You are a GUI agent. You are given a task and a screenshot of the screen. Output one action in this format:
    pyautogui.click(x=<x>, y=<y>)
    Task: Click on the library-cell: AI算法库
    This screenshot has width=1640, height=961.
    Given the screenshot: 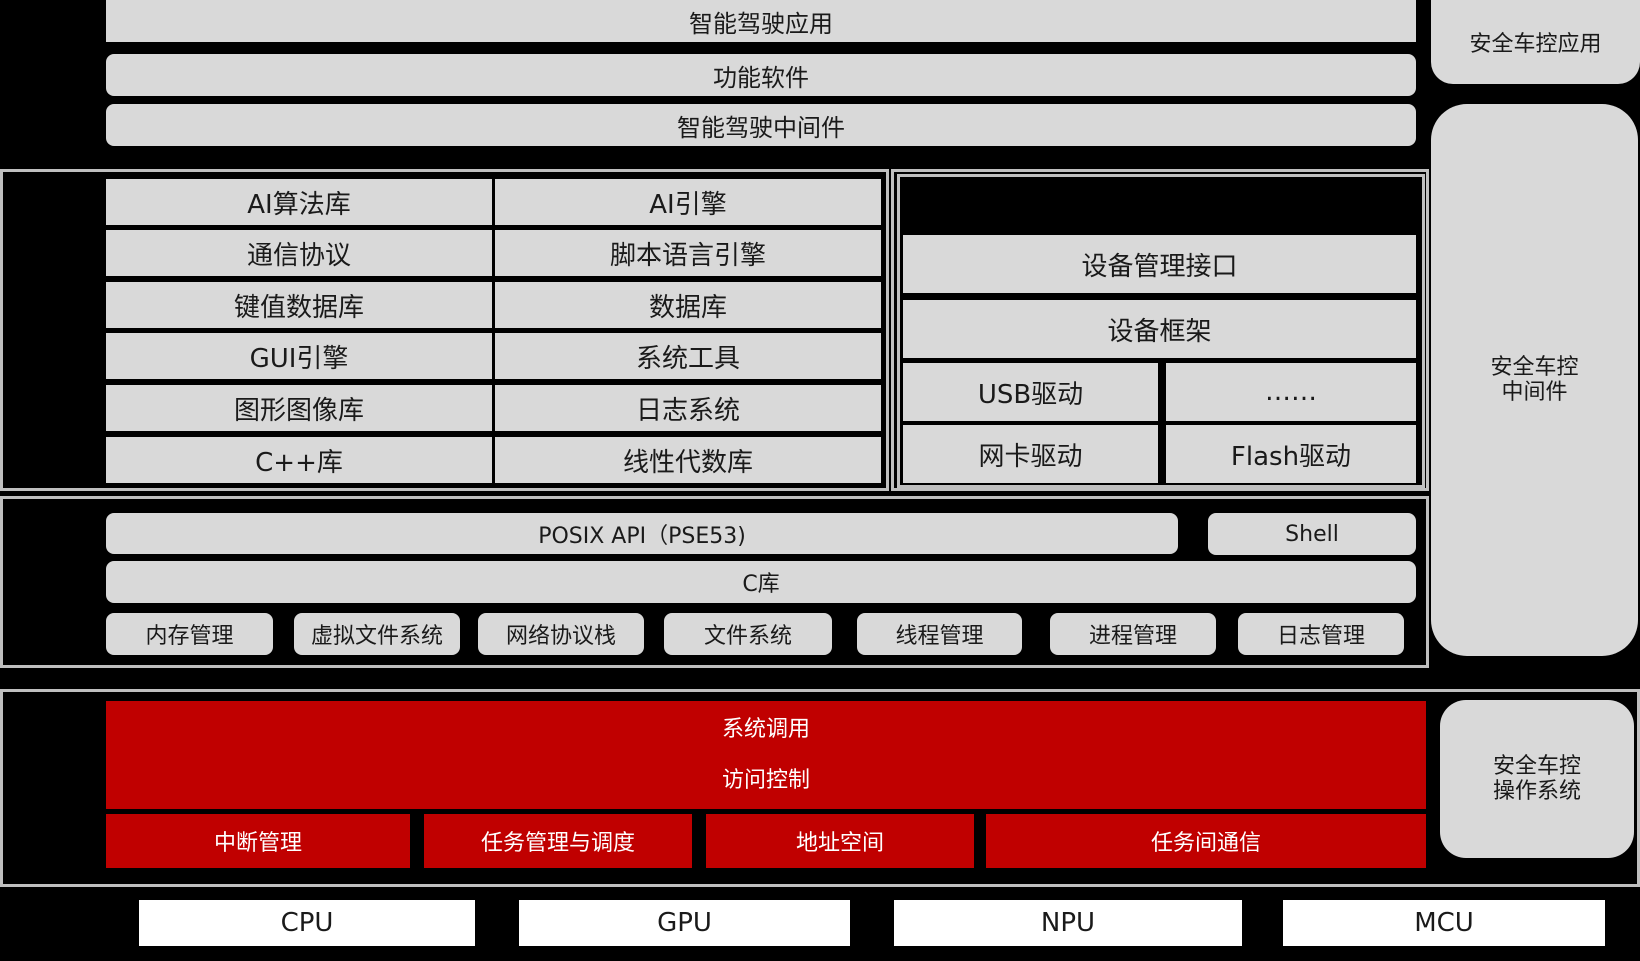 What is the action you would take?
    pyautogui.click(x=299, y=202)
    